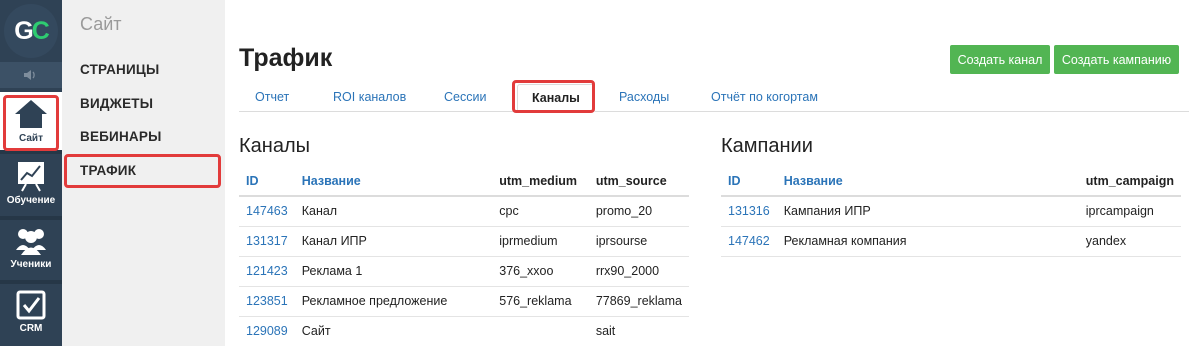 This screenshot has width=1200, height=346. I want to click on table-header-row: ID Название utm_medium utm_source, so click(464, 181).